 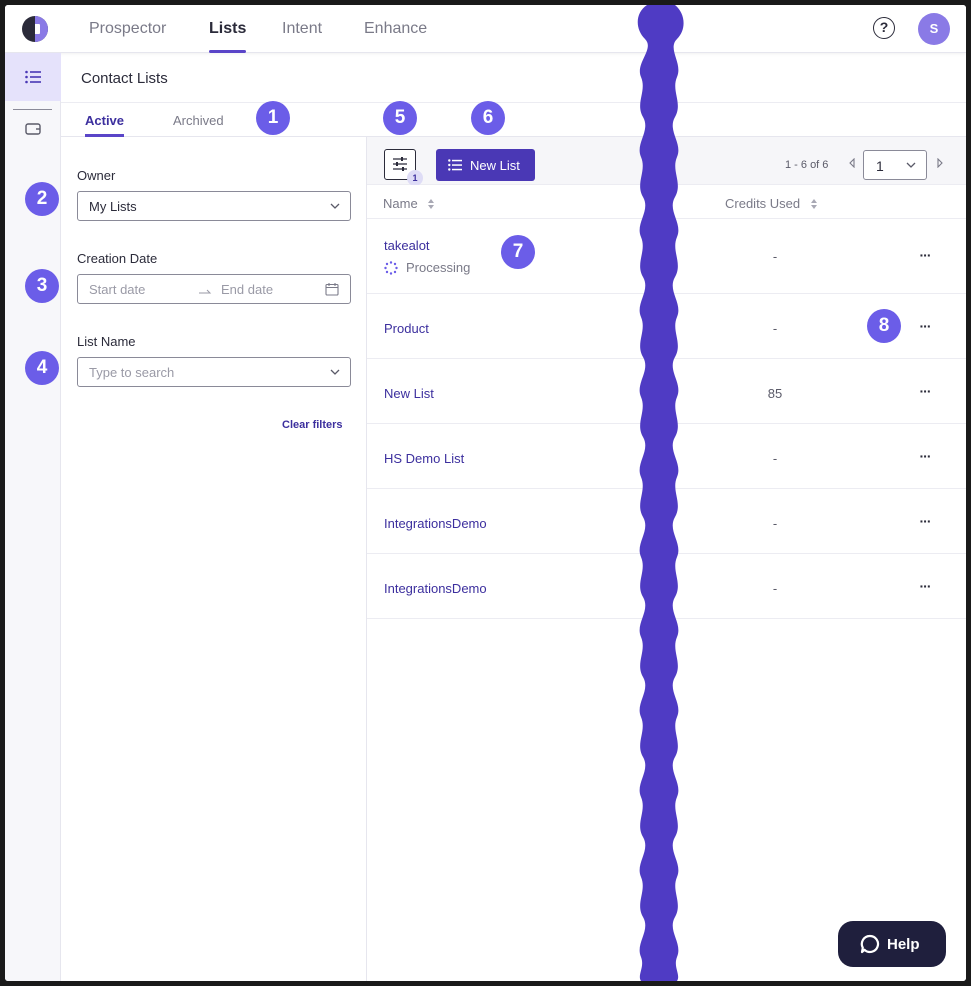 I want to click on sliders-icon, so click(x=400, y=164).